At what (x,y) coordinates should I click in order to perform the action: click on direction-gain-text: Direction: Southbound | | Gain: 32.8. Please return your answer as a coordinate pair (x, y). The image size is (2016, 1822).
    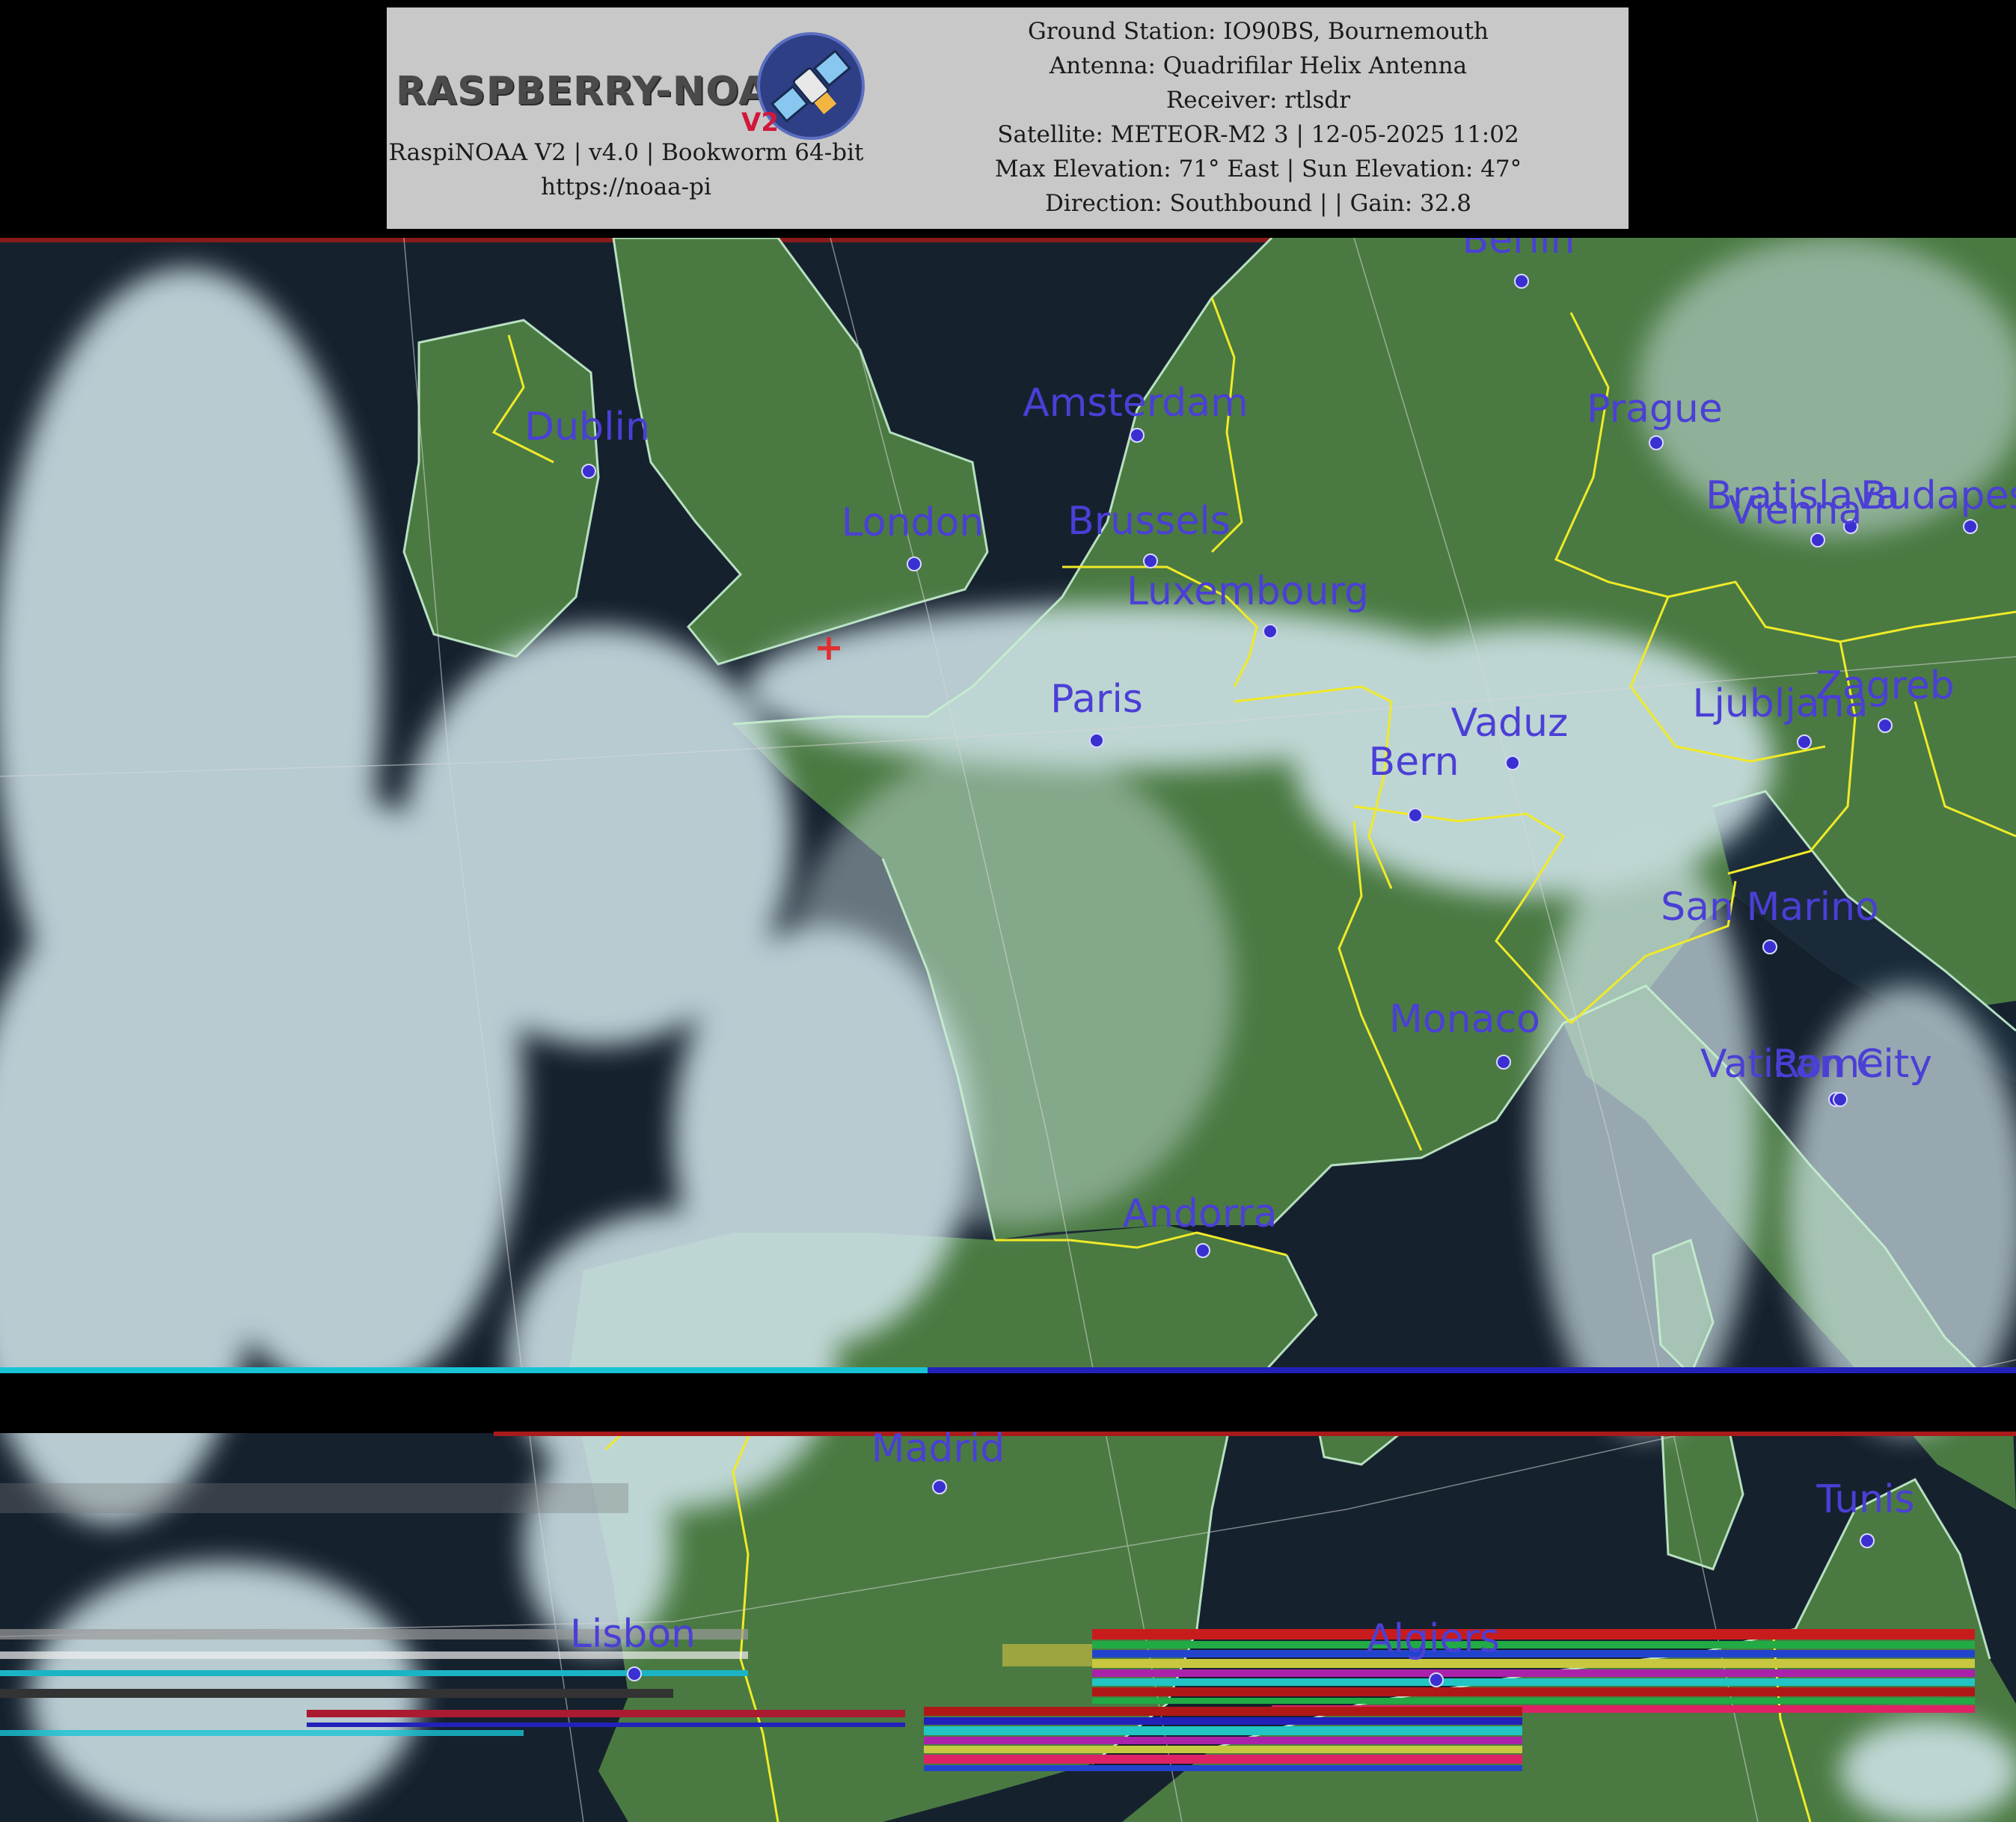
    Looking at the image, I should click on (1258, 203).